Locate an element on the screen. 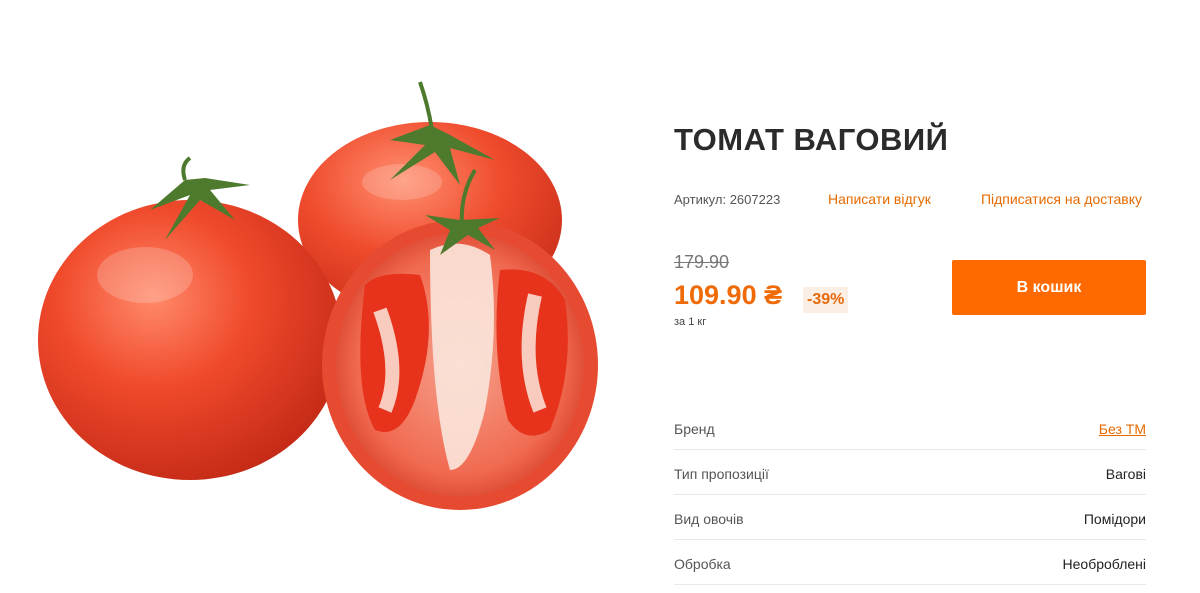 The image size is (1200, 593). spec-value: Необроблені is located at coordinates (1104, 564).